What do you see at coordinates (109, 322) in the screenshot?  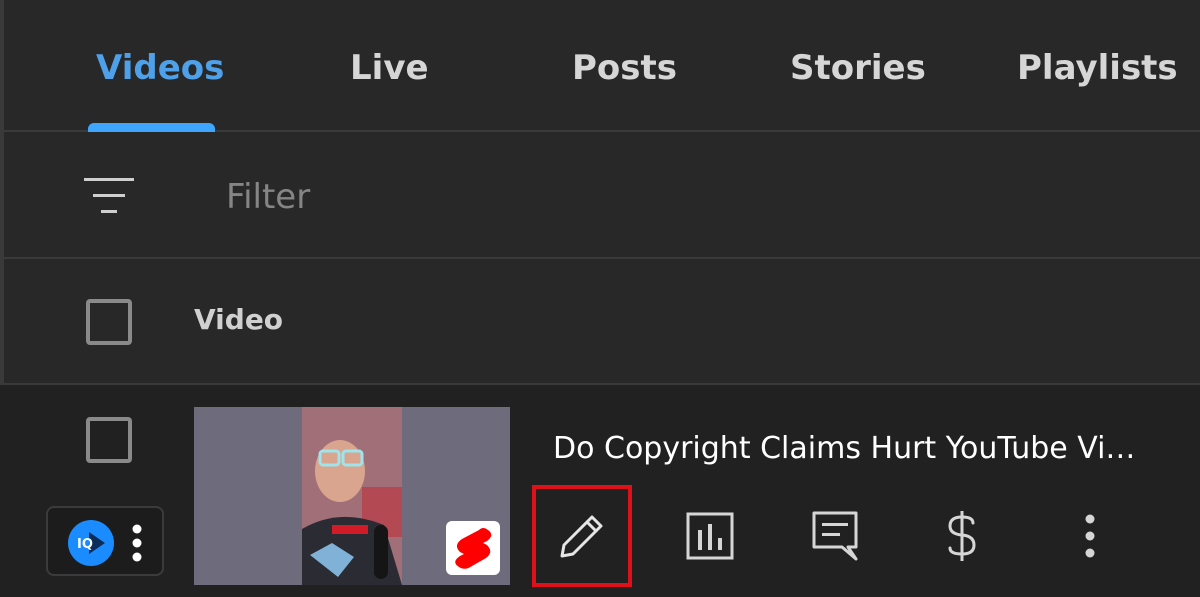 I see `select-all-checkbox` at bounding box center [109, 322].